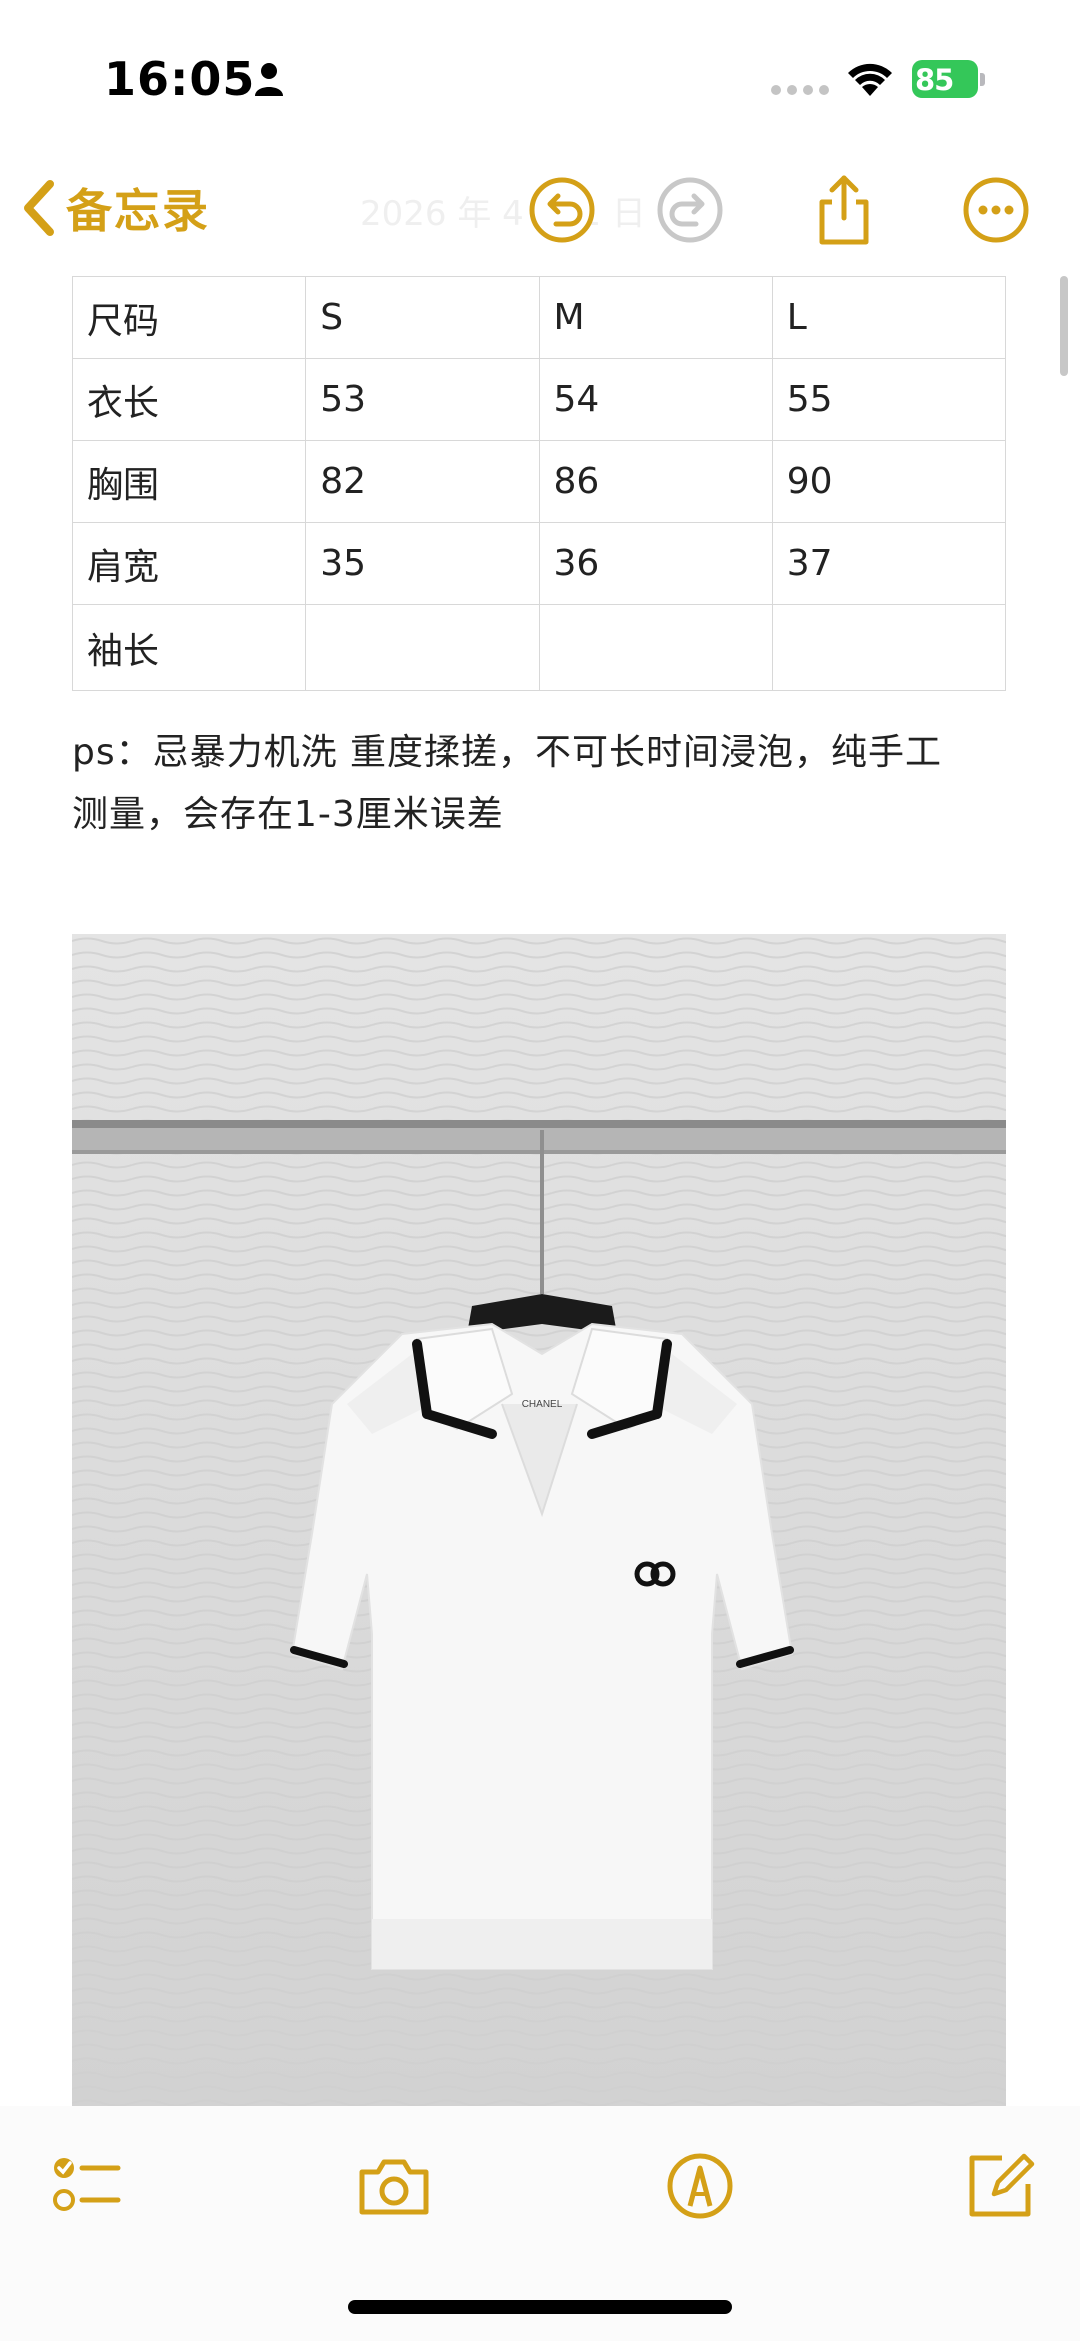 Image resolution: width=1080 pixels, height=2341 pixels. I want to click on table-row-header-cell: 衣长, so click(189, 399).